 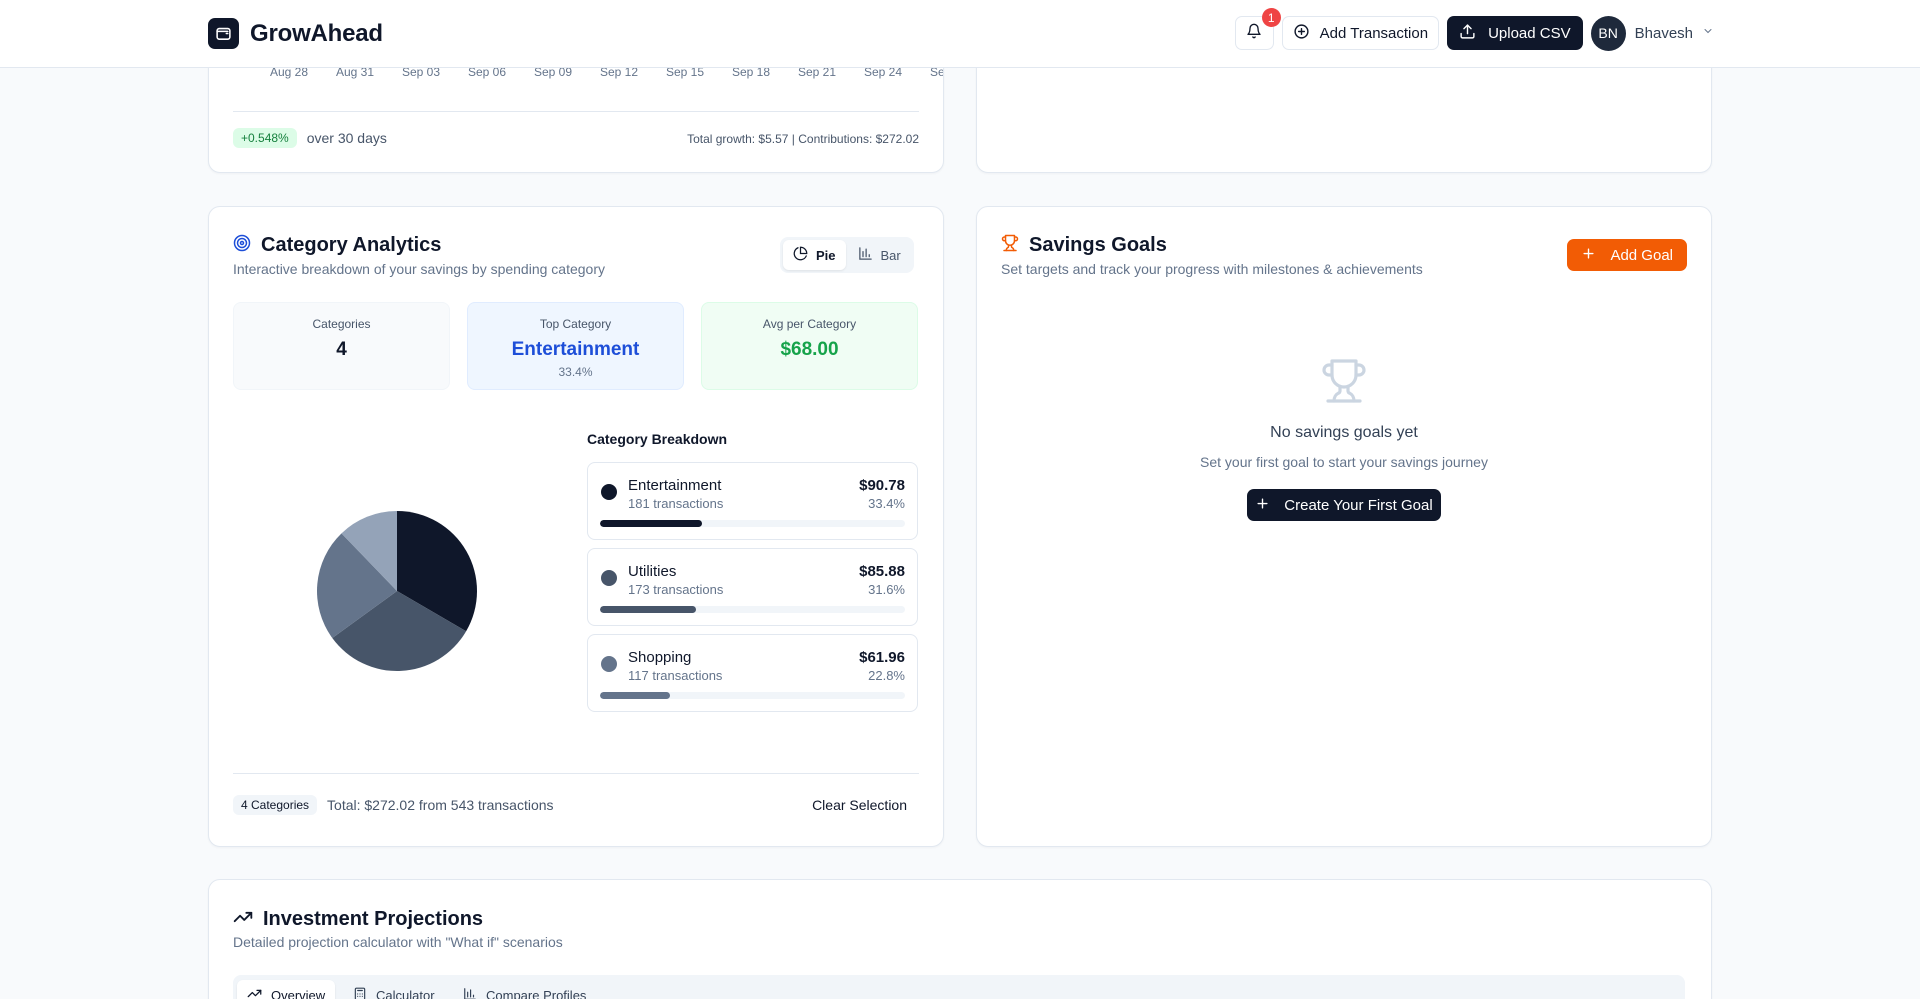 What do you see at coordinates (275, 805) in the screenshot?
I see `categories-count-badge: 4 Categories` at bounding box center [275, 805].